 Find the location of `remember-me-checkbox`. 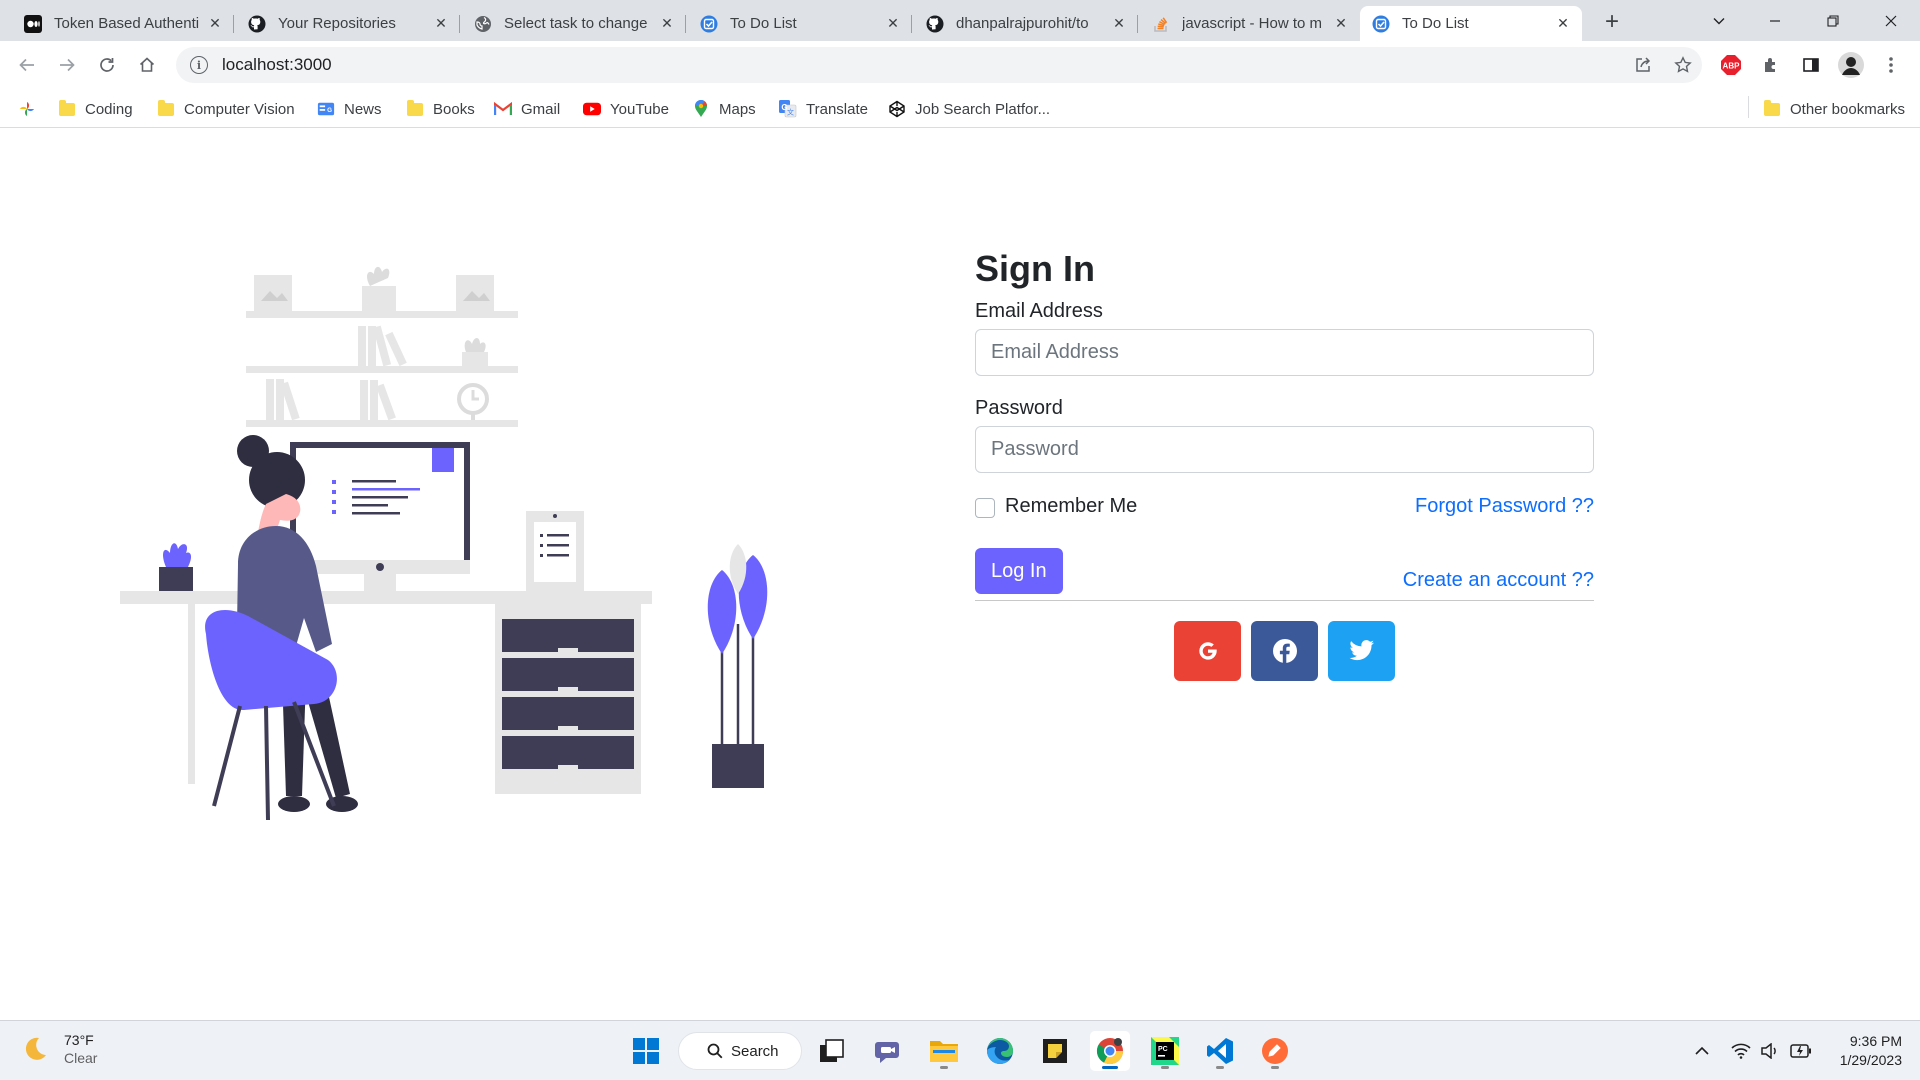

remember-me-checkbox is located at coordinates (985, 508).